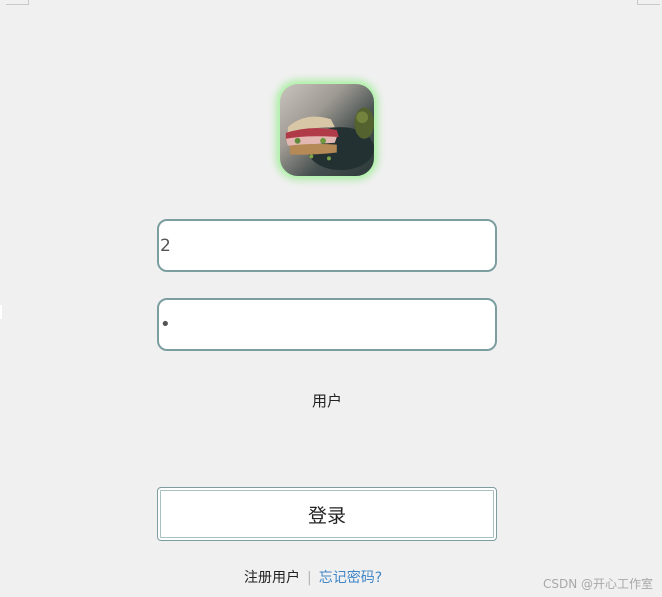  I want to click on footer-links: 注册用户 | 忘记密码?, so click(313, 577).